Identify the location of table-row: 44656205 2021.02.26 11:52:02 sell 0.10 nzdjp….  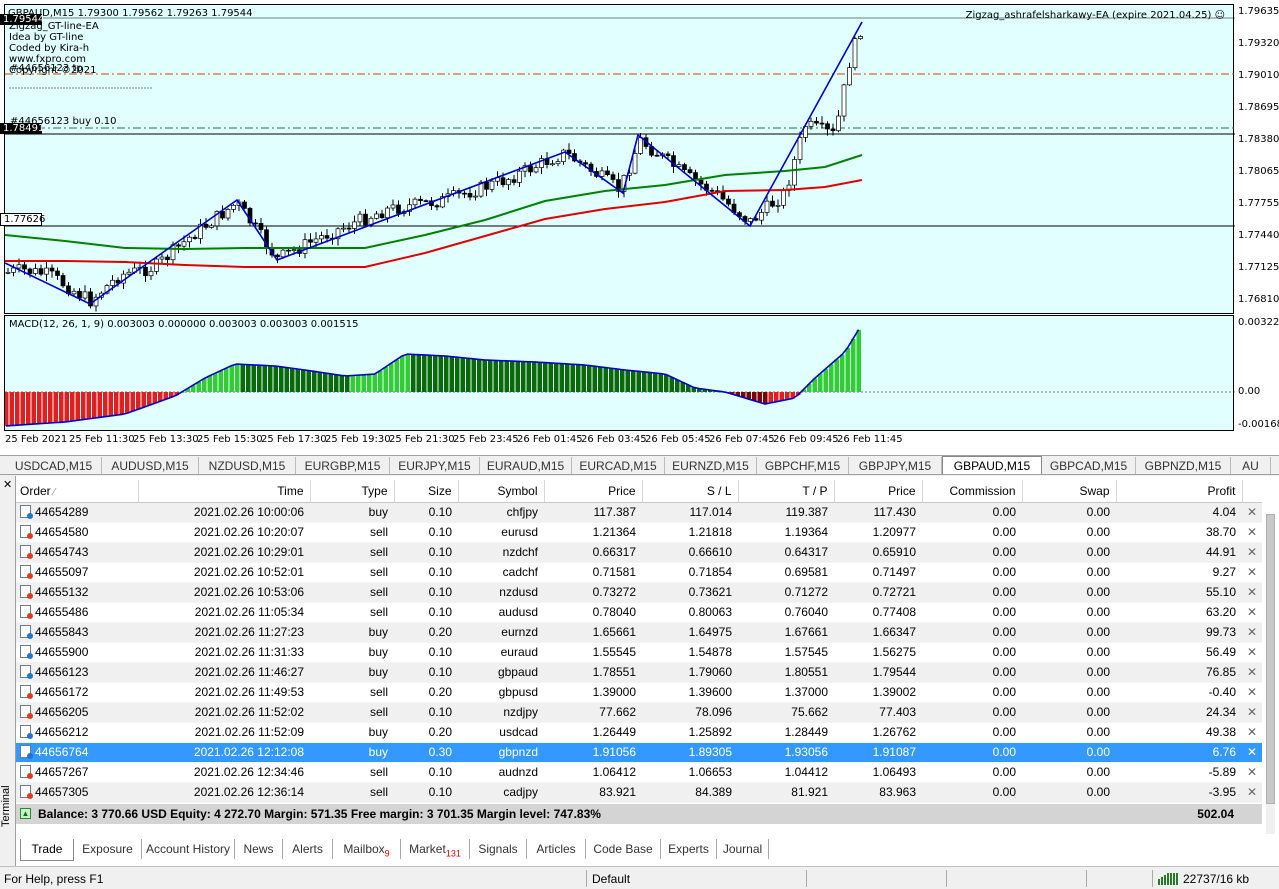
(639, 712).